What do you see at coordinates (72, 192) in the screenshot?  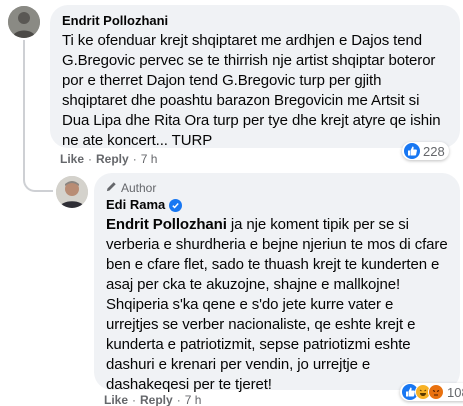 I see `avatar-edi-rama` at bounding box center [72, 192].